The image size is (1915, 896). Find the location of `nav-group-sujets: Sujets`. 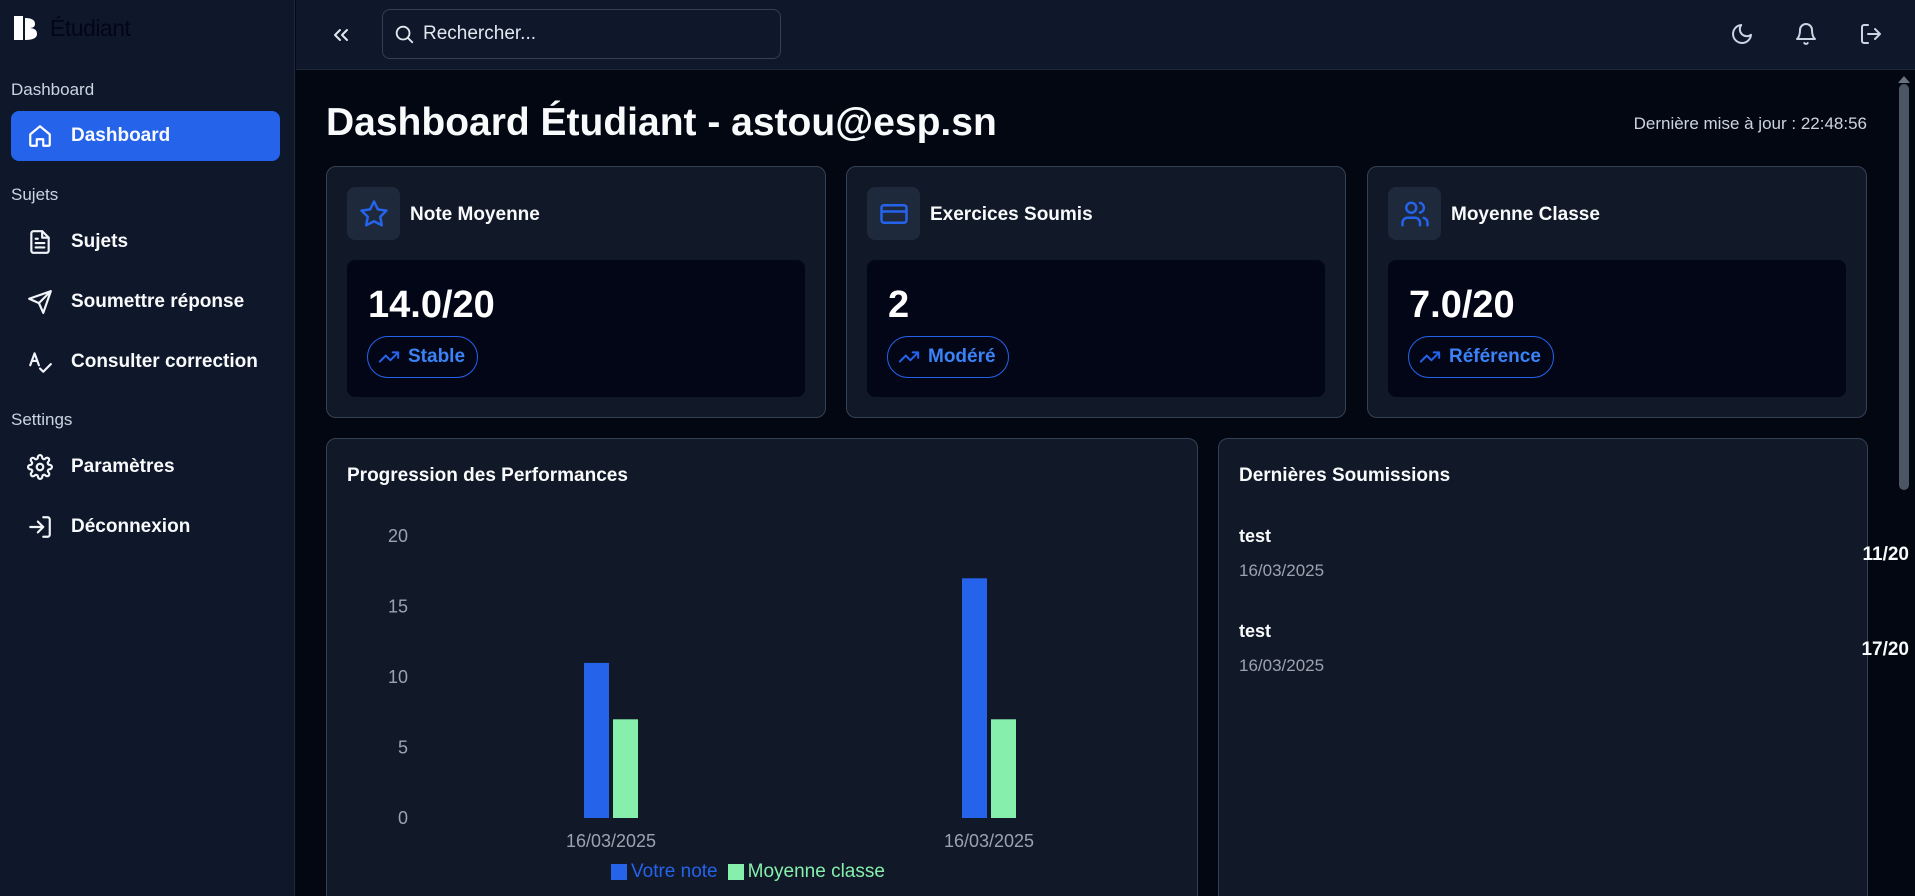

nav-group-sujets: Sujets is located at coordinates (35, 194).